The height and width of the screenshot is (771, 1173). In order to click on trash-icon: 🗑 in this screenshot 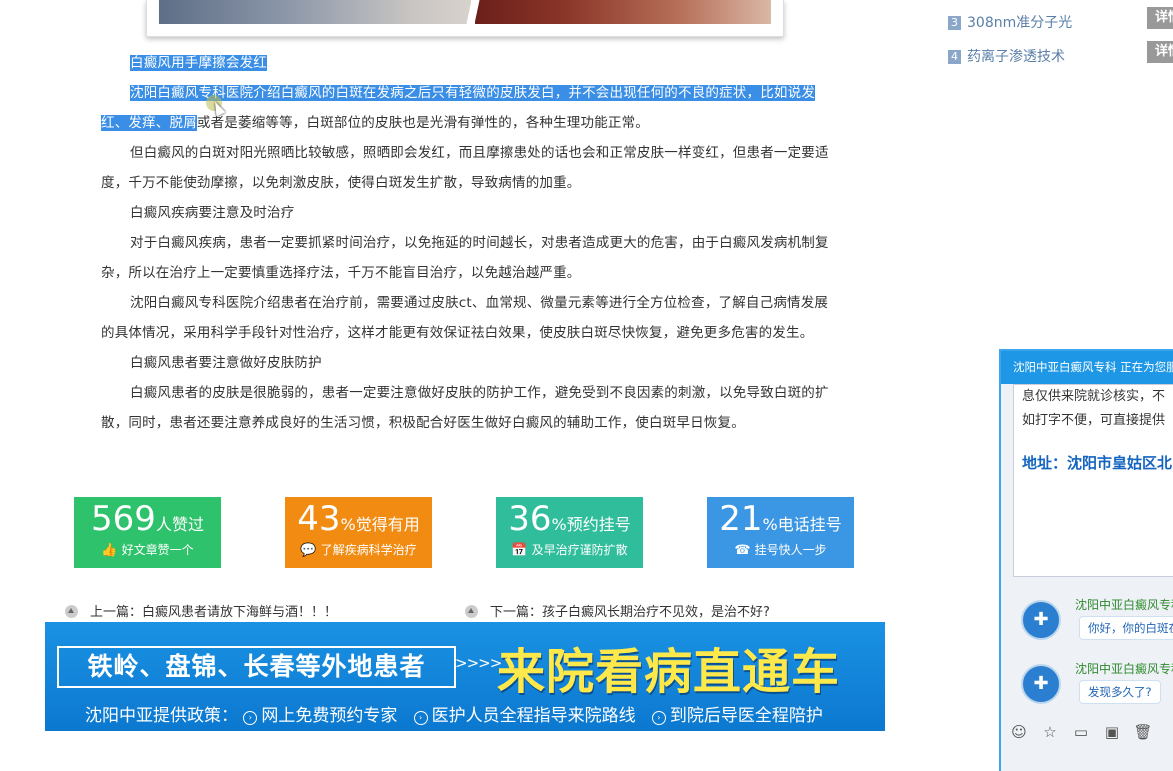, I will do `click(1143, 732)`.